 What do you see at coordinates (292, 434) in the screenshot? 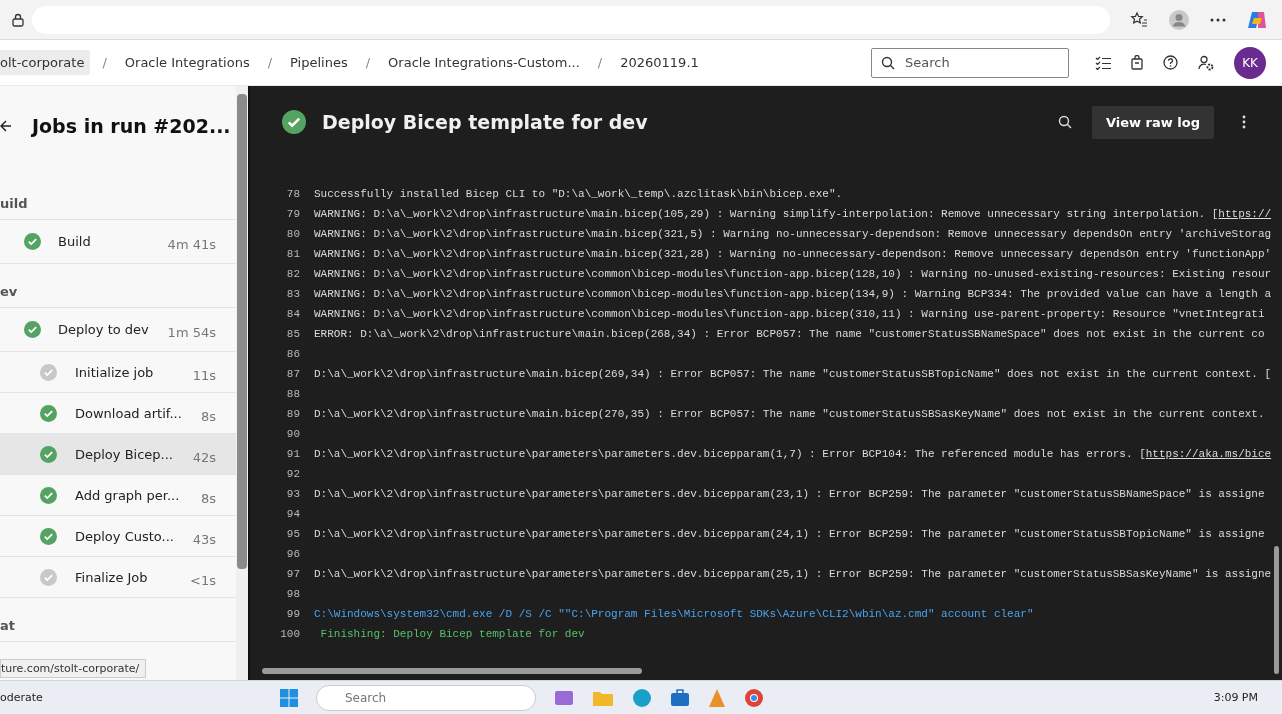
I see `line-number: 90` at bounding box center [292, 434].